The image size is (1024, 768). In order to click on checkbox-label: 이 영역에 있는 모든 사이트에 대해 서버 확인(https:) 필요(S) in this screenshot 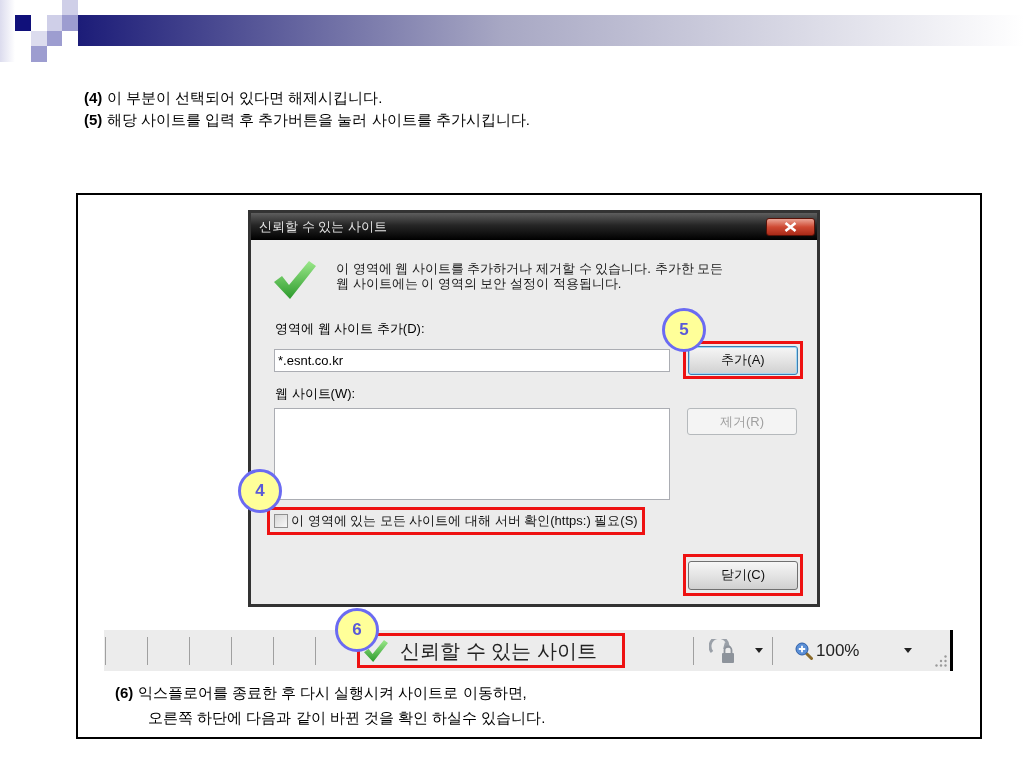, I will do `click(464, 521)`.